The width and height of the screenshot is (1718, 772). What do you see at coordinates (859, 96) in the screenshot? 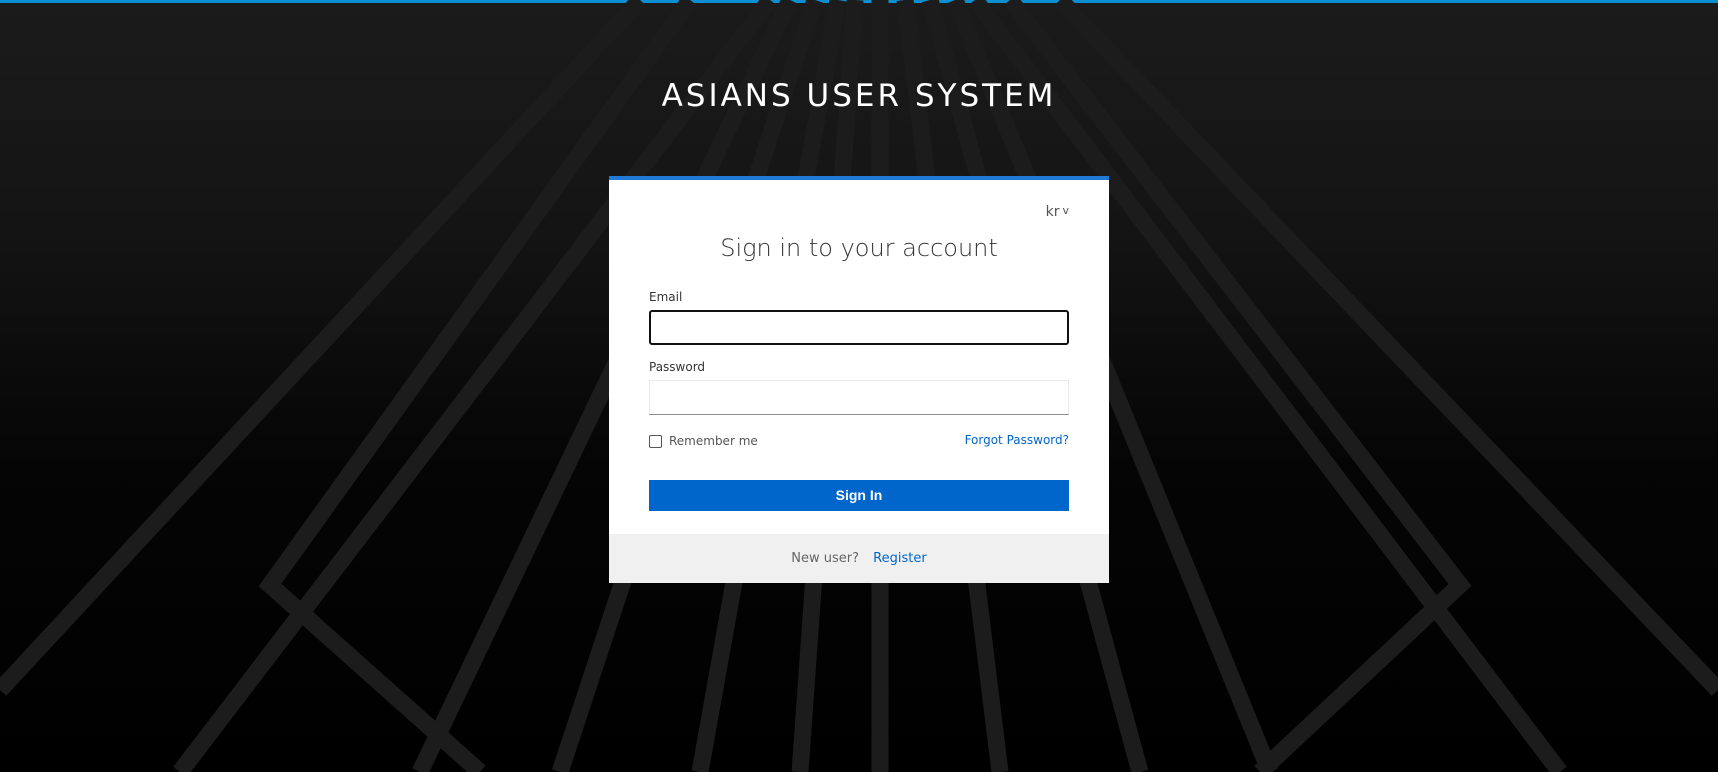
I see `brand-title: ASIANS USER SYSTEM` at bounding box center [859, 96].